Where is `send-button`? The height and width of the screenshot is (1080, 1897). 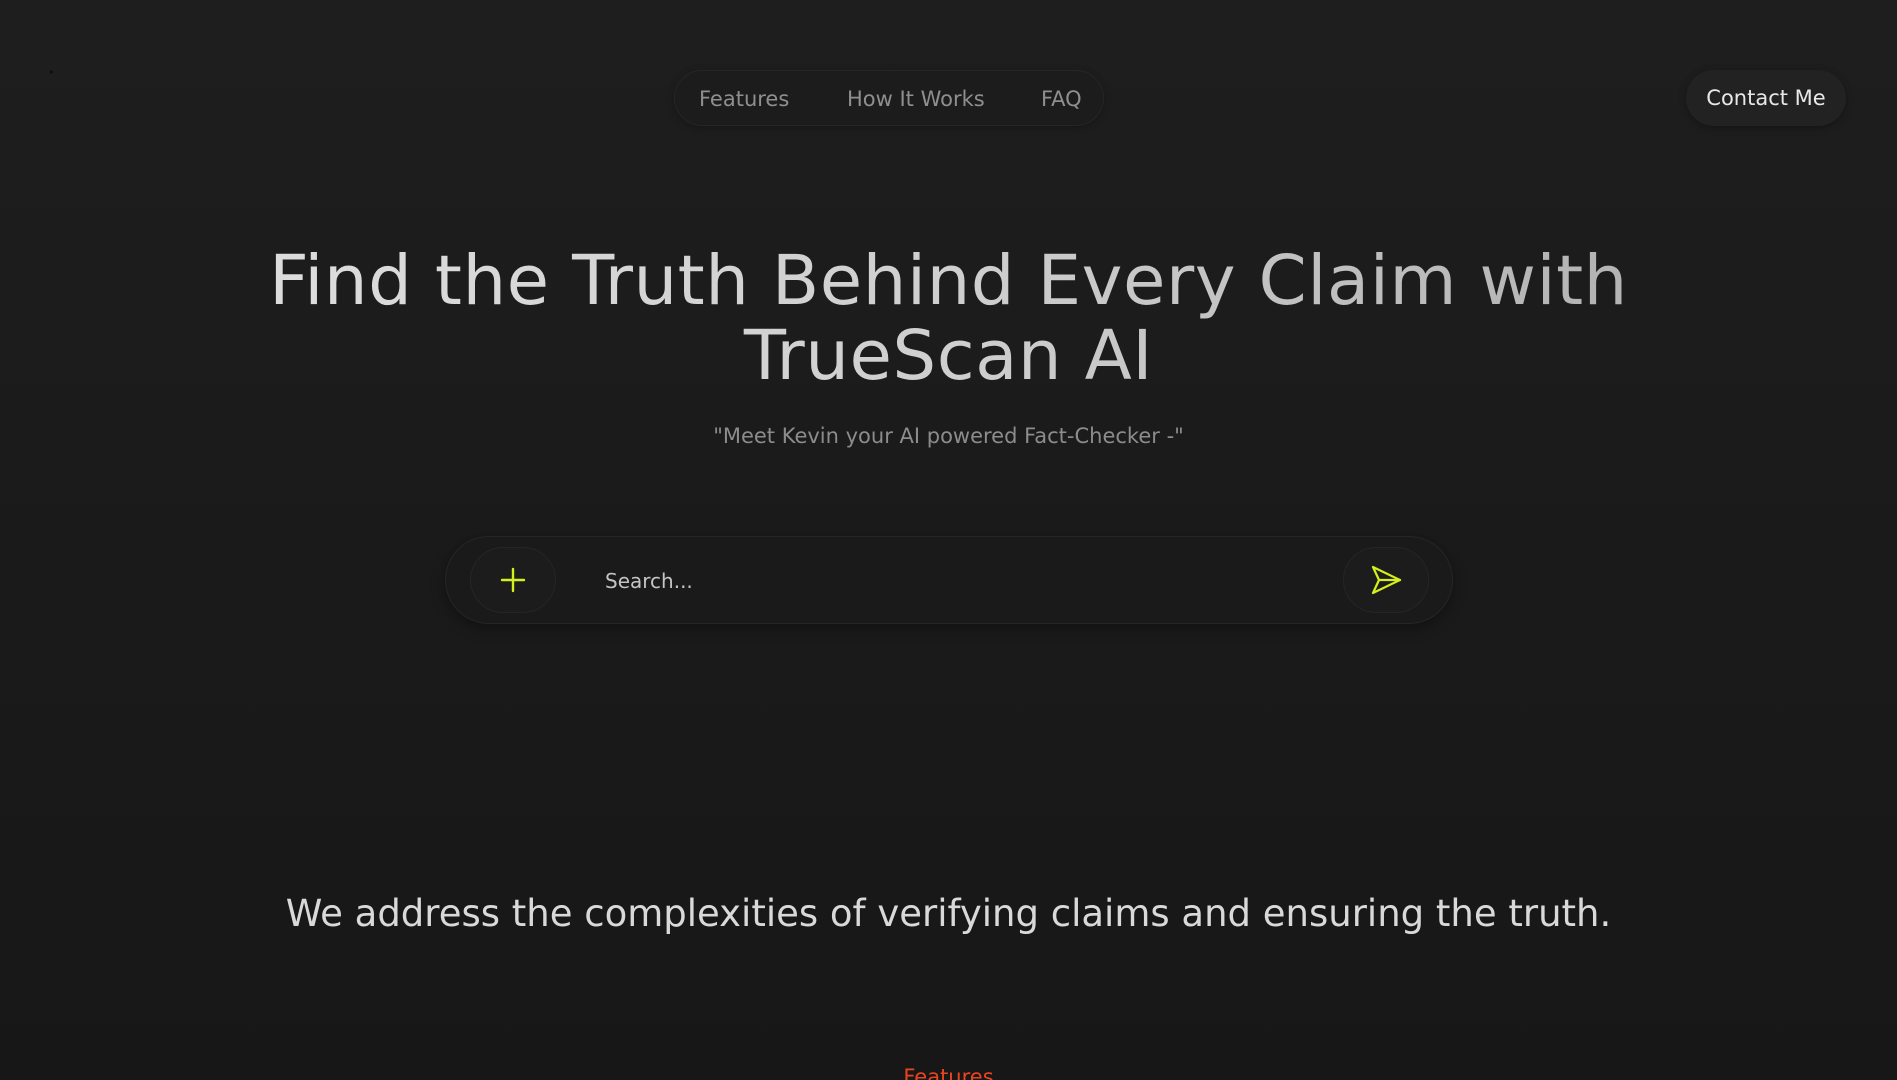
send-button is located at coordinates (1386, 580).